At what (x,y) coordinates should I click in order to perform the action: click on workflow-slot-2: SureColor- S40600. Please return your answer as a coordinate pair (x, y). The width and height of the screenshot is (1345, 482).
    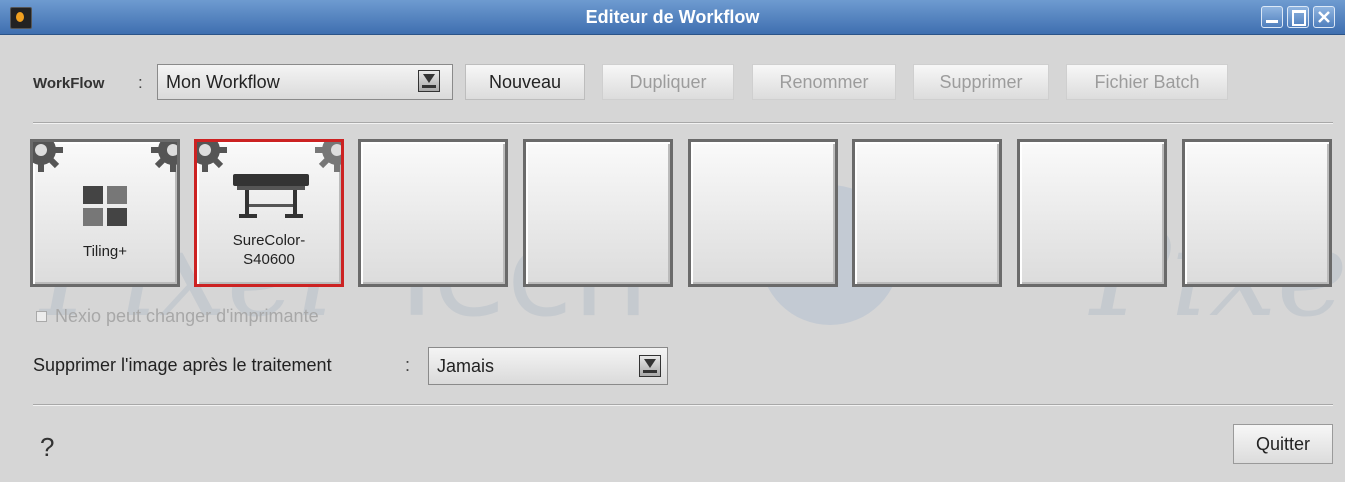
    Looking at the image, I should click on (269, 213).